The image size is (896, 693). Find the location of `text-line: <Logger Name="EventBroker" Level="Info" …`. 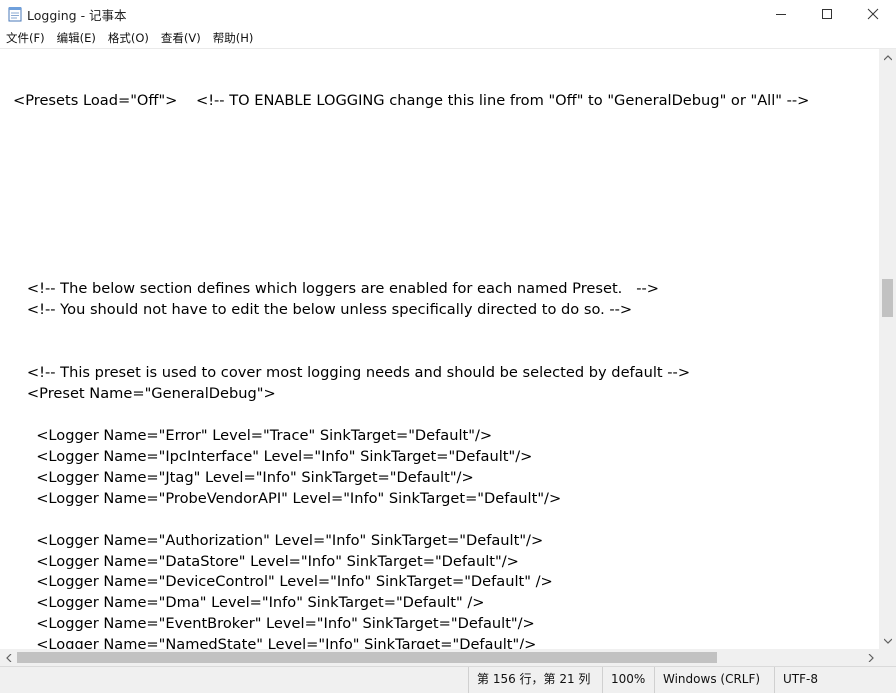

text-line: <Logger Name="EventBroker" Level="Info" … is located at coordinates (274, 624).